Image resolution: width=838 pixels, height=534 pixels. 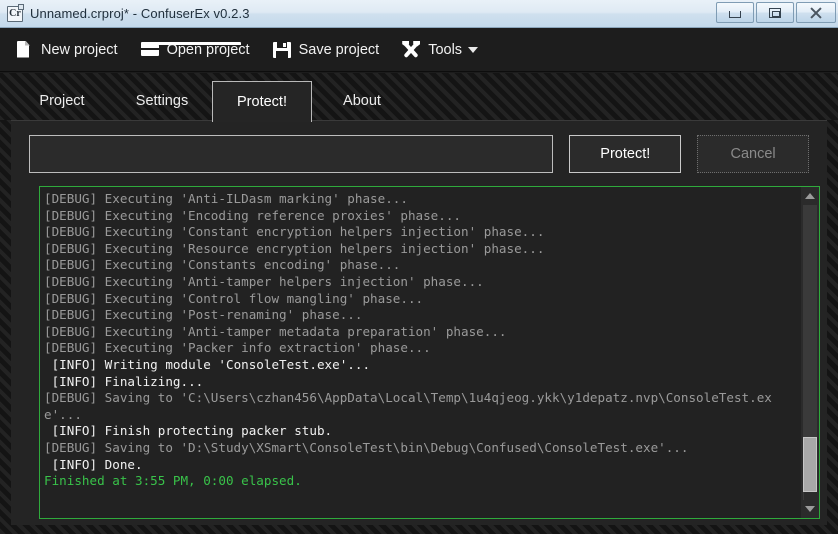 I want to click on tab-protect: Protect!, so click(x=262, y=101).